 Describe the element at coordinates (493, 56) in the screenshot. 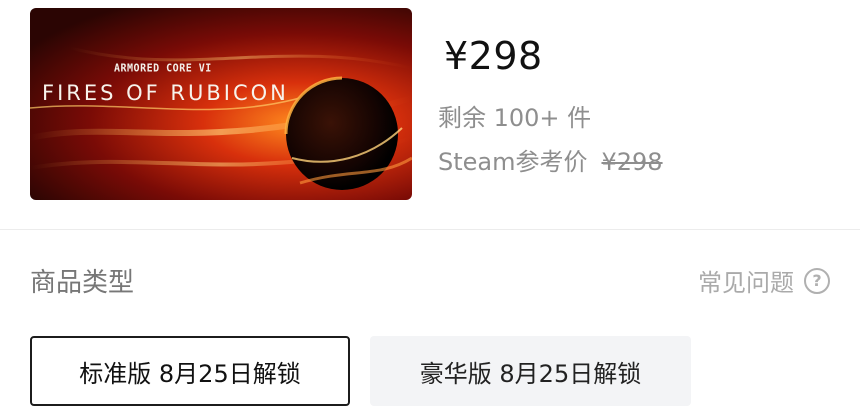

I see `product-price: ¥298` at that location.